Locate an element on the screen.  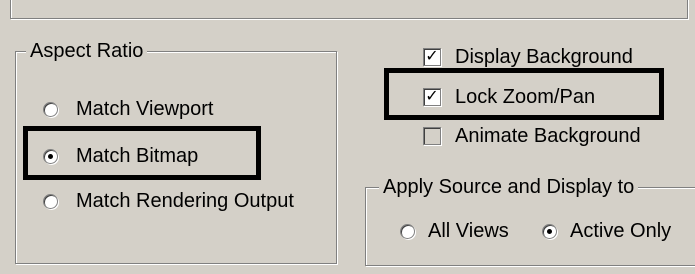
checkbox-display-background: ✓ Display Background is located at coordinates (528, 57).